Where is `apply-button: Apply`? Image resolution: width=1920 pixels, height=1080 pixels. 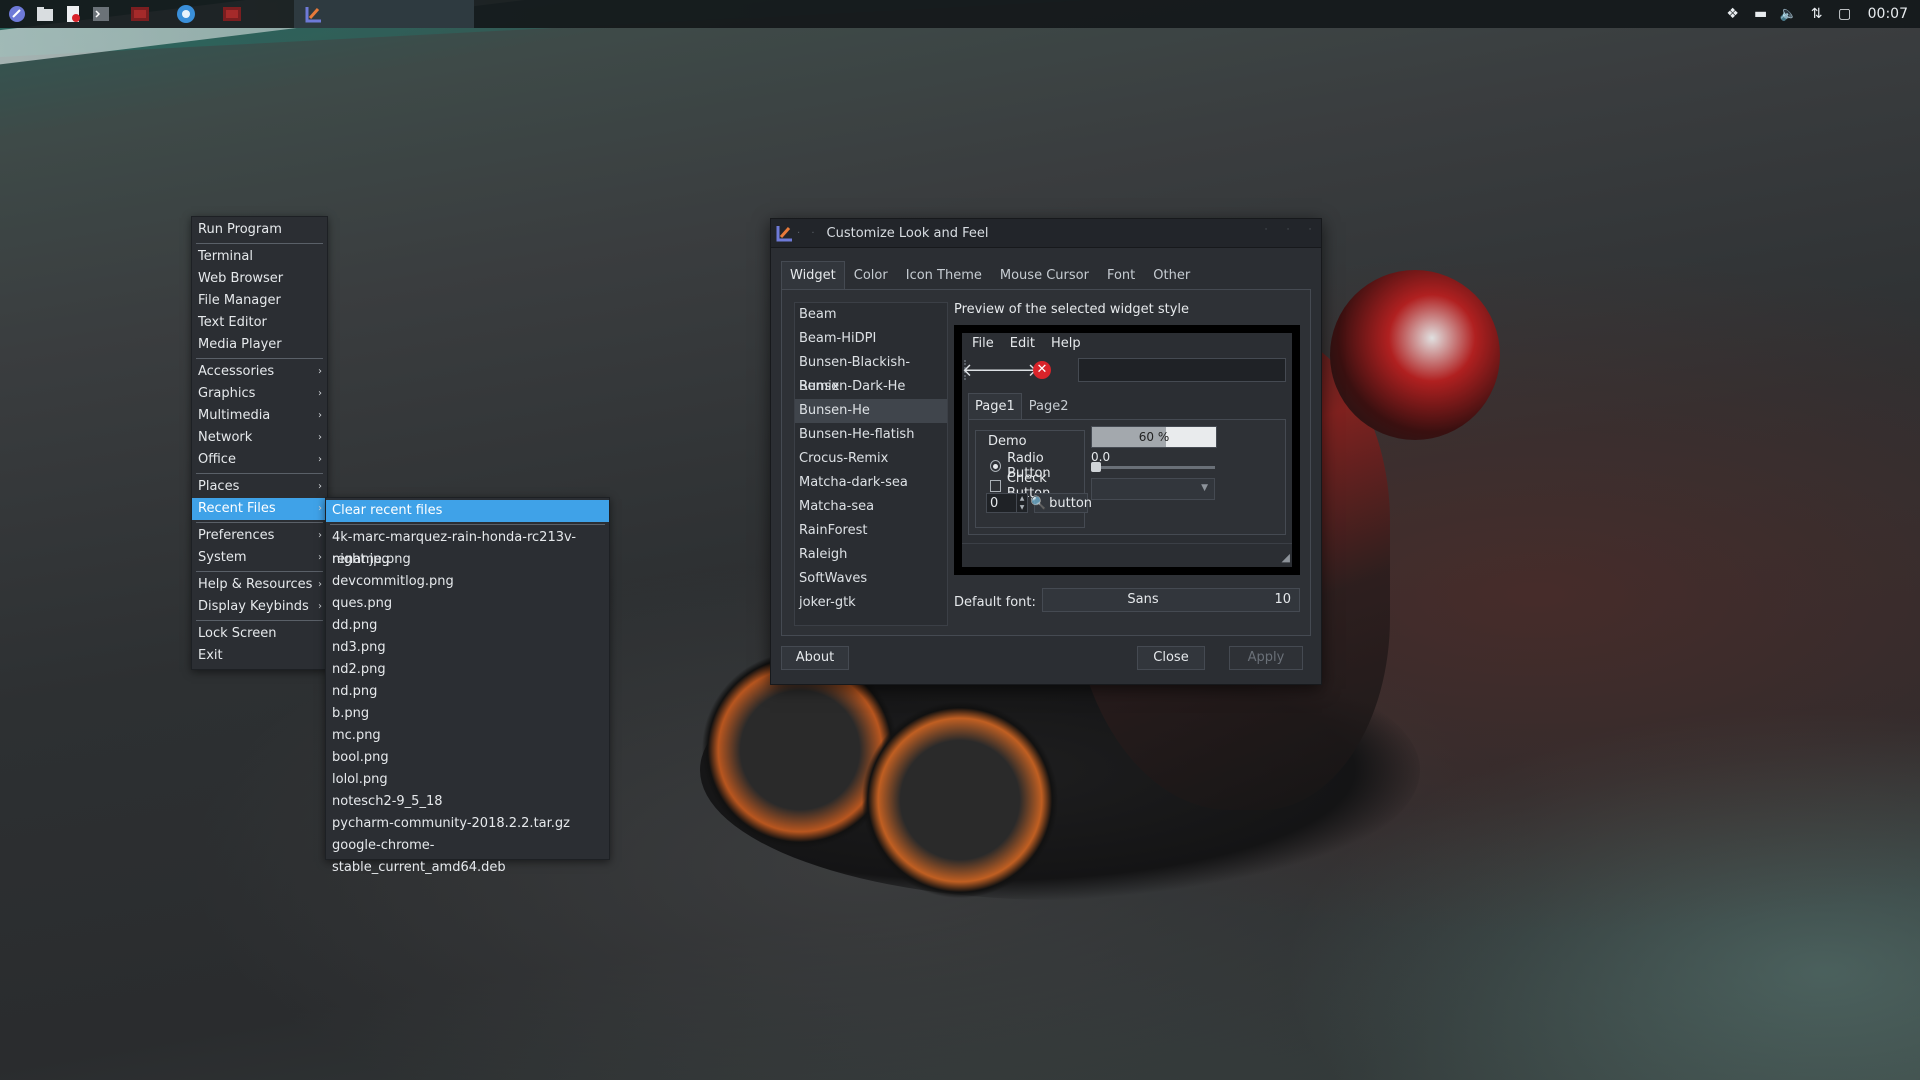 apply-button: Apply is located at coordinates (1266, 658).